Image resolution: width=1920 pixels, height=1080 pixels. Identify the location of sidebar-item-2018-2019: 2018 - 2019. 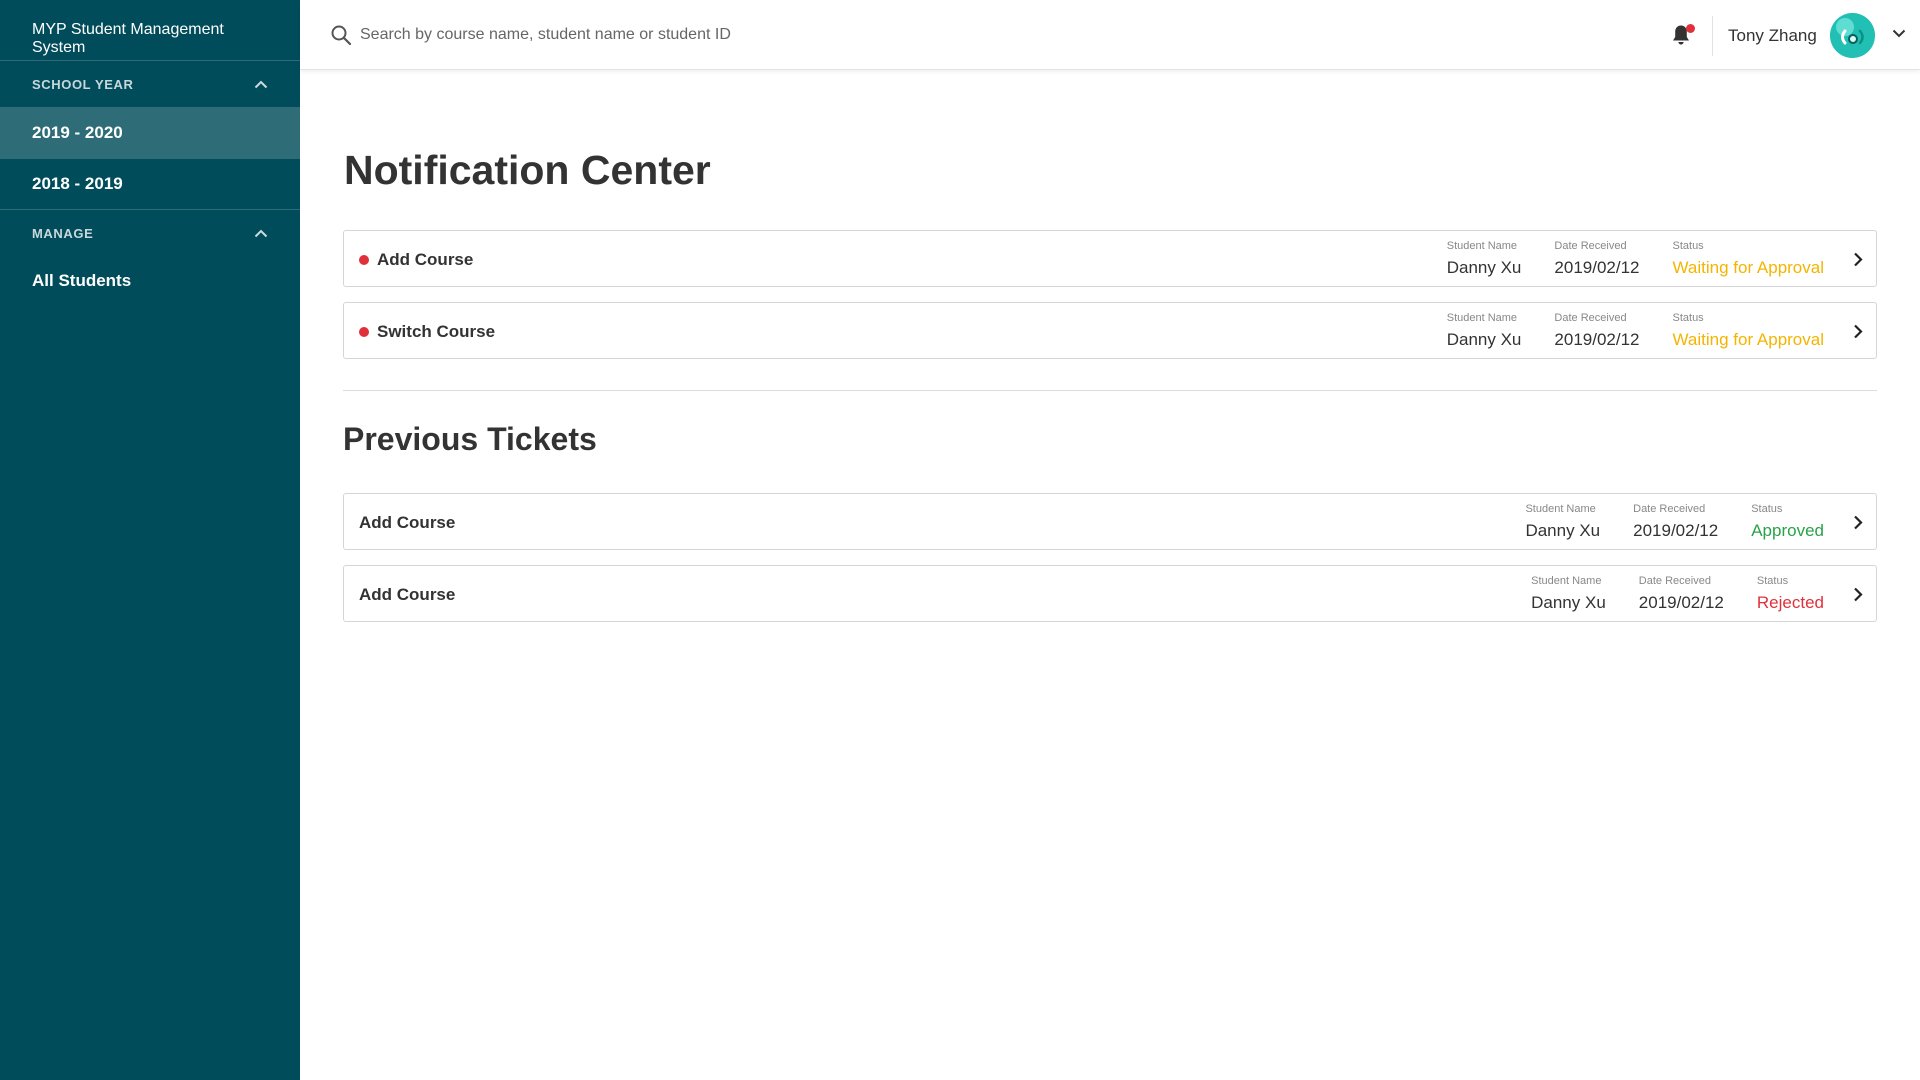
(150, 183).